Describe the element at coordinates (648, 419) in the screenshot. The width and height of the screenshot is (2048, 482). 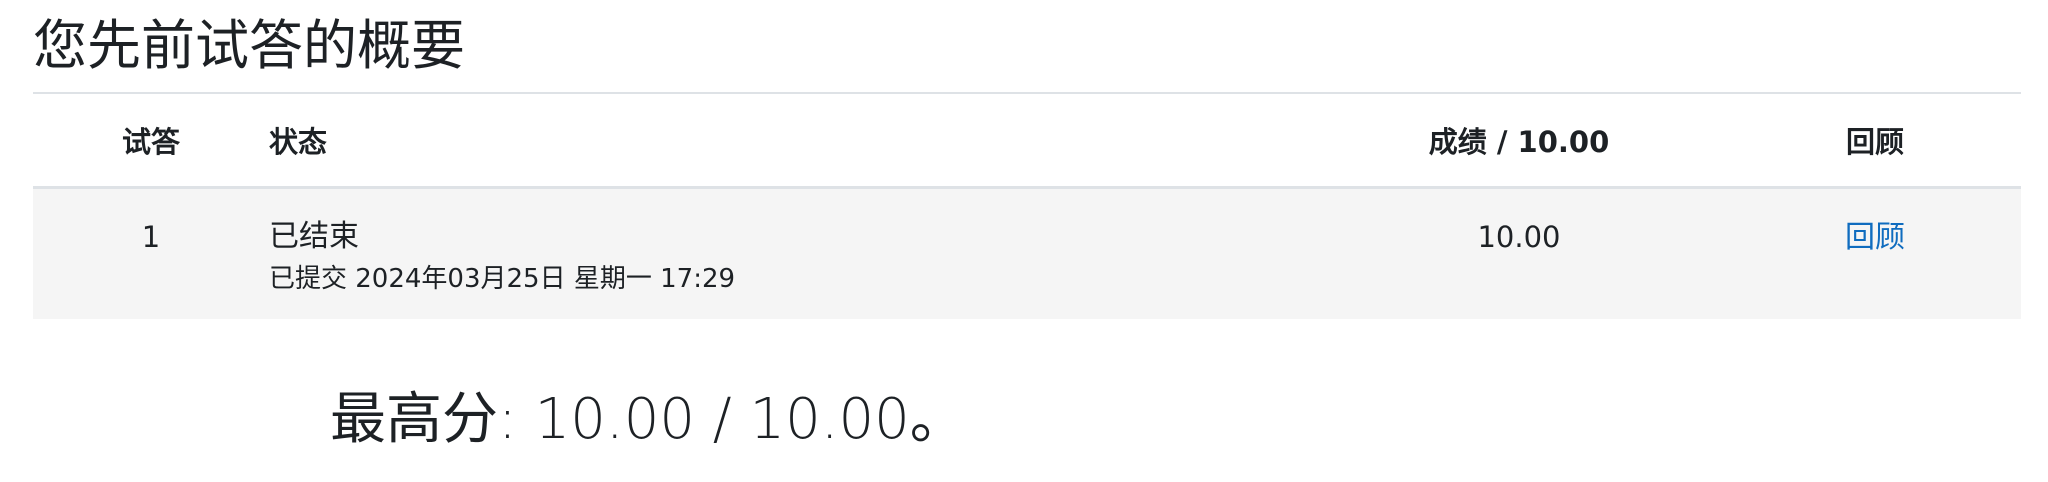
I see `highest-grade-summary: 最高分: 10.00 / 10.00。` at that location.